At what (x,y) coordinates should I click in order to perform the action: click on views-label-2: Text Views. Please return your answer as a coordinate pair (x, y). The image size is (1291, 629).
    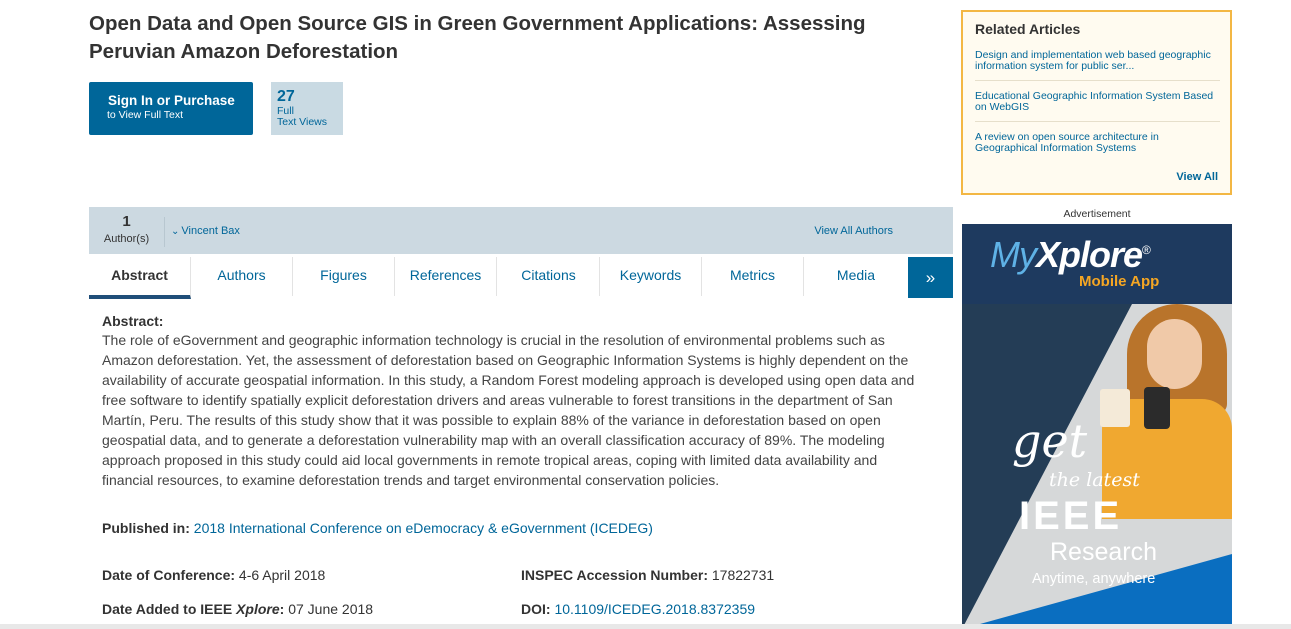
    Looking at the image, I should click on (302, 122).